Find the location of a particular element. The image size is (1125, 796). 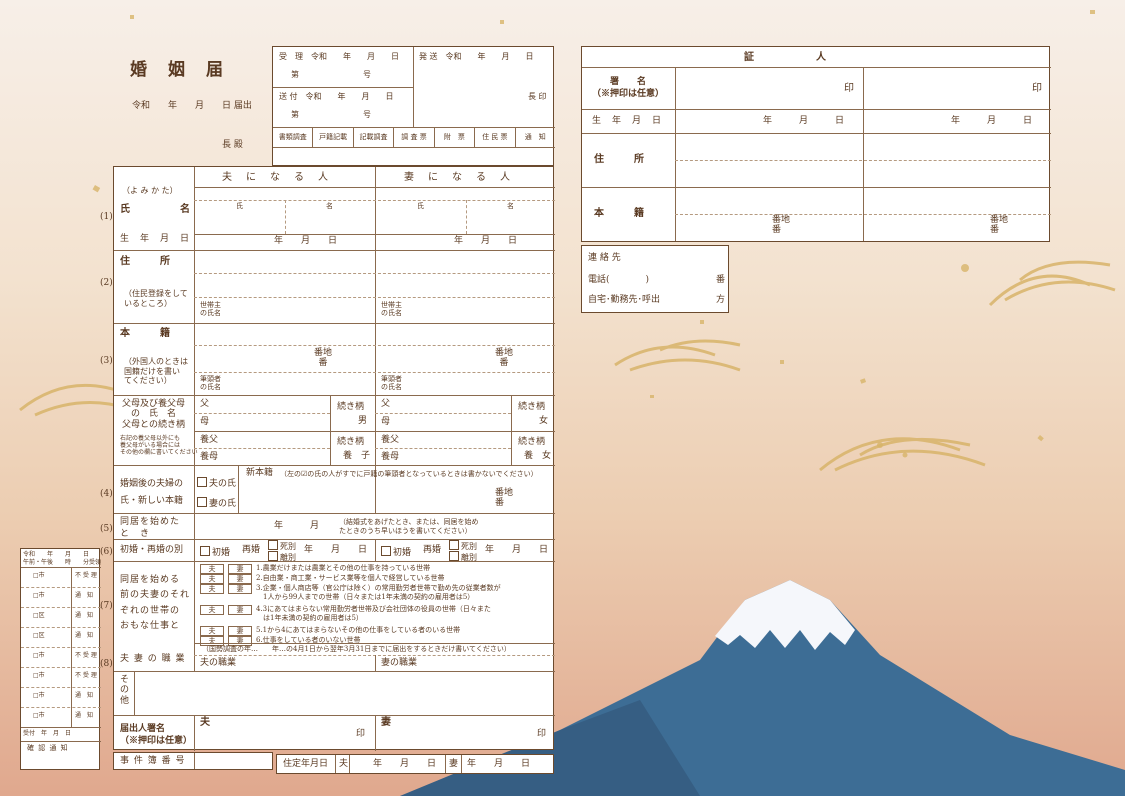

row-number: (2) is located at coordinates (106, 283).